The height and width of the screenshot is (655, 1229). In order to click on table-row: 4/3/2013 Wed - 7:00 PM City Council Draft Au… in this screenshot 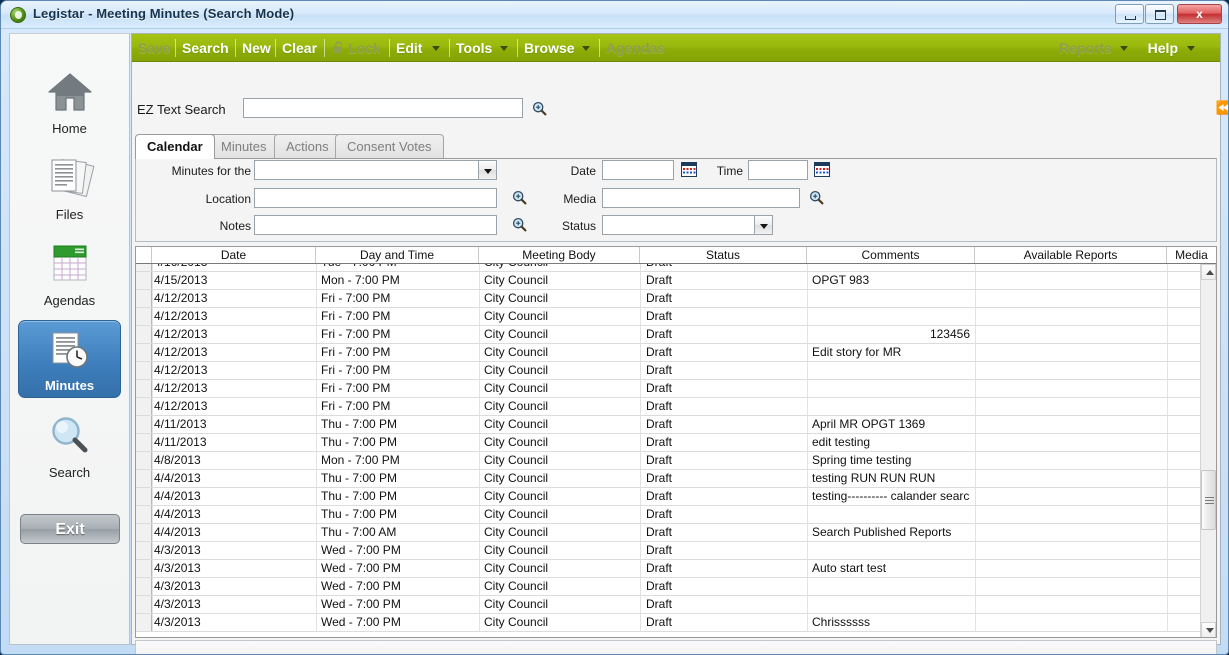, I will do `click(669, 569)`.